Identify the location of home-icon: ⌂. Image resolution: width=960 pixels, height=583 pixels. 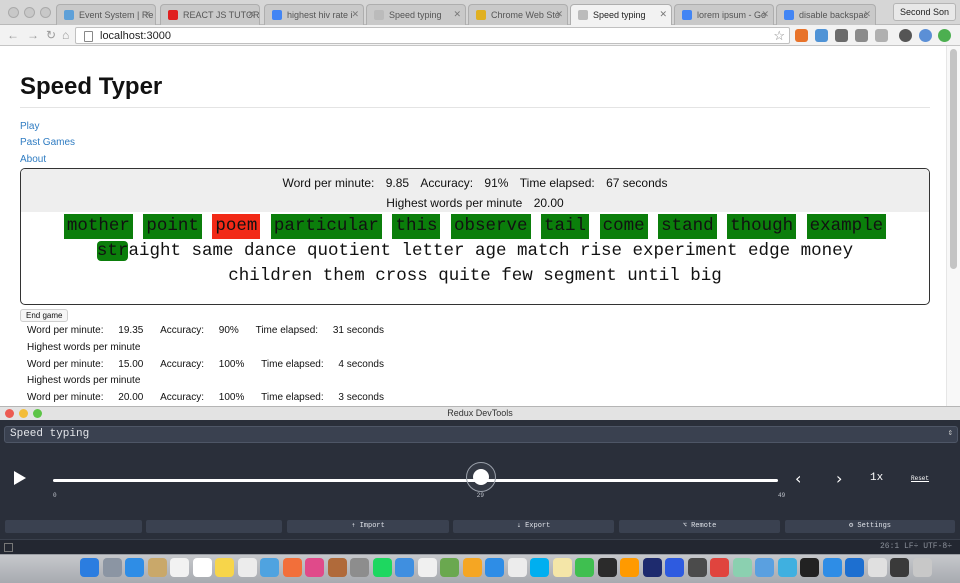
(65, 35).